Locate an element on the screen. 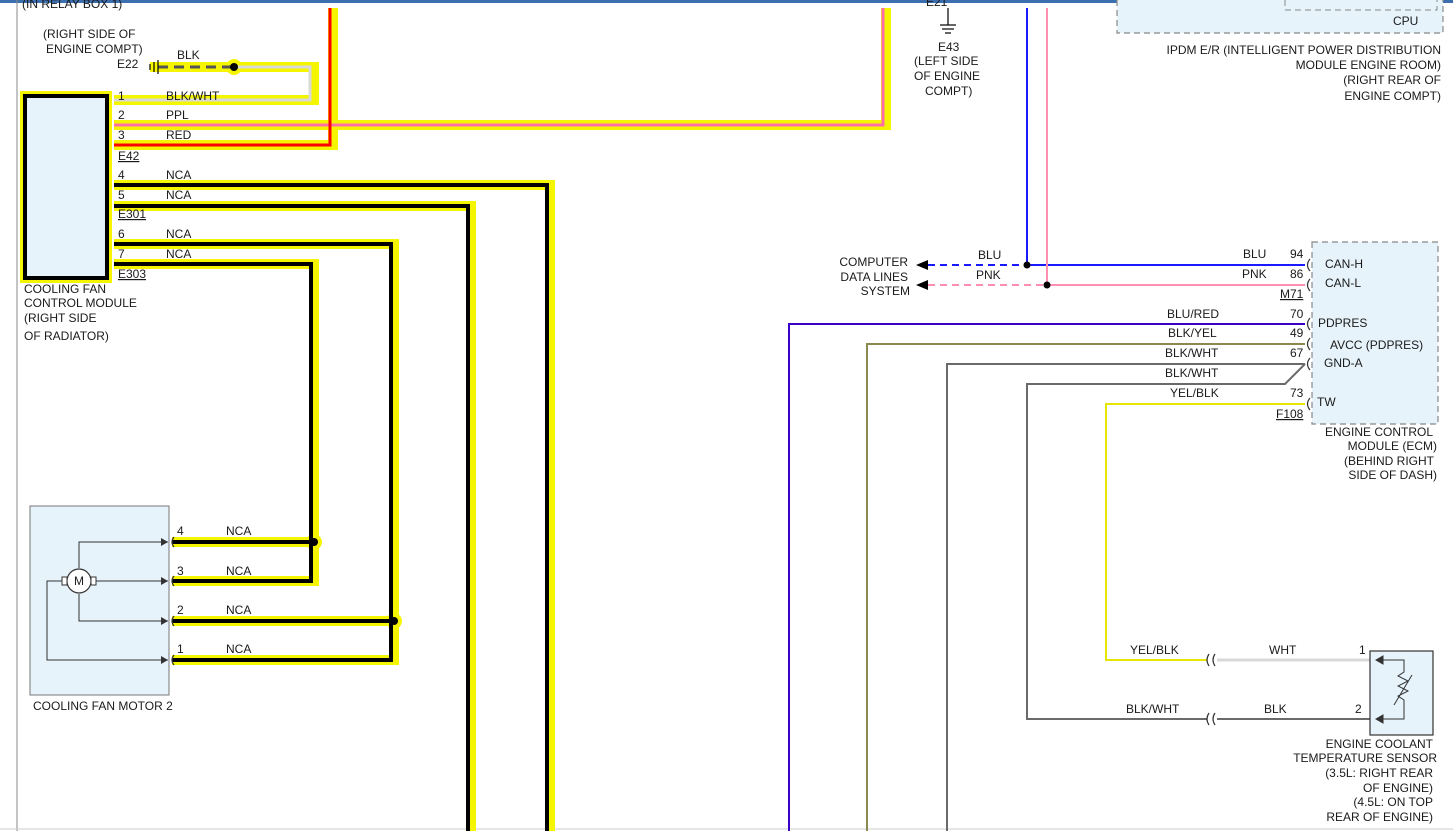 The image size is (1453, 831). module-wire-5: NCA is located at coordinates (178, 195).